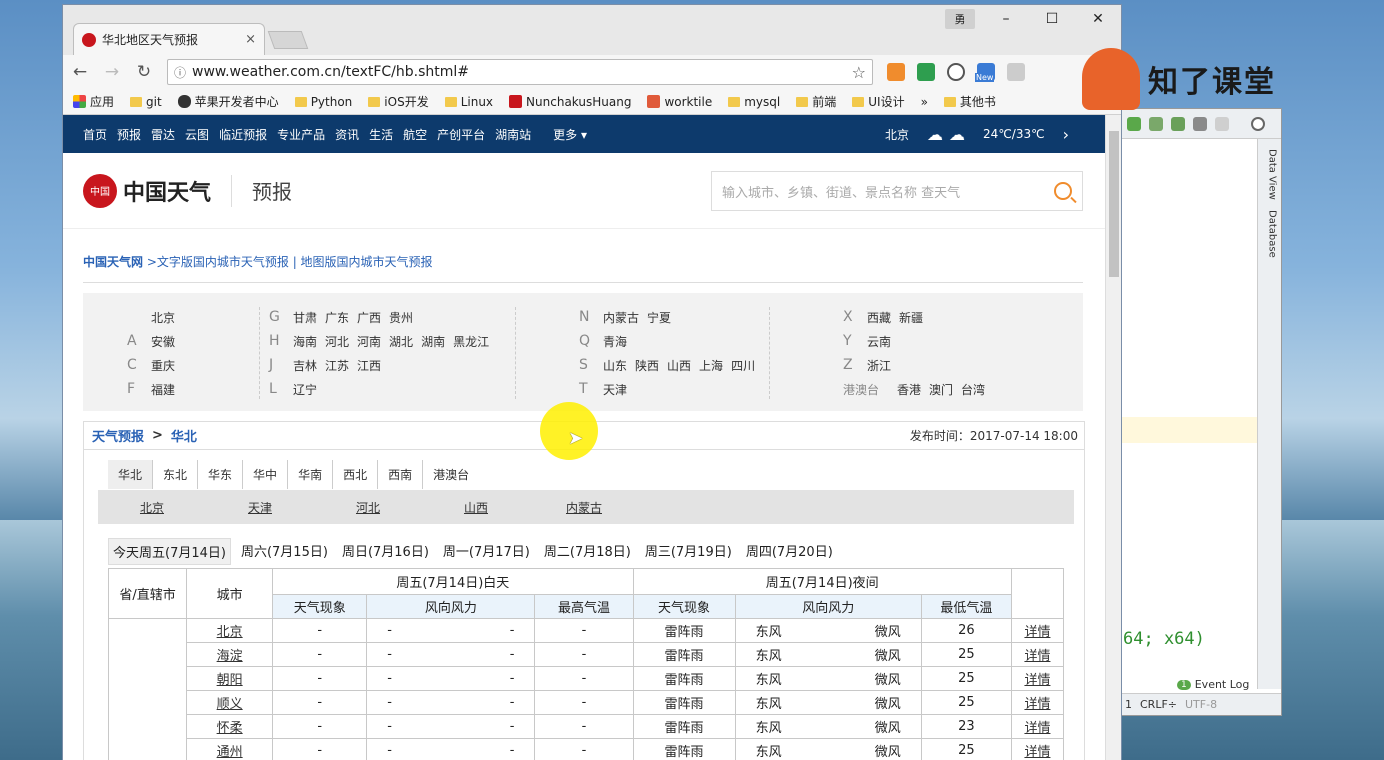 The height and width of the screenshot is (760, 1384). What do you see at coordinates (369, 317) in the screenshot?
I see `province-link: 广西` at bounding box center [369, 317].